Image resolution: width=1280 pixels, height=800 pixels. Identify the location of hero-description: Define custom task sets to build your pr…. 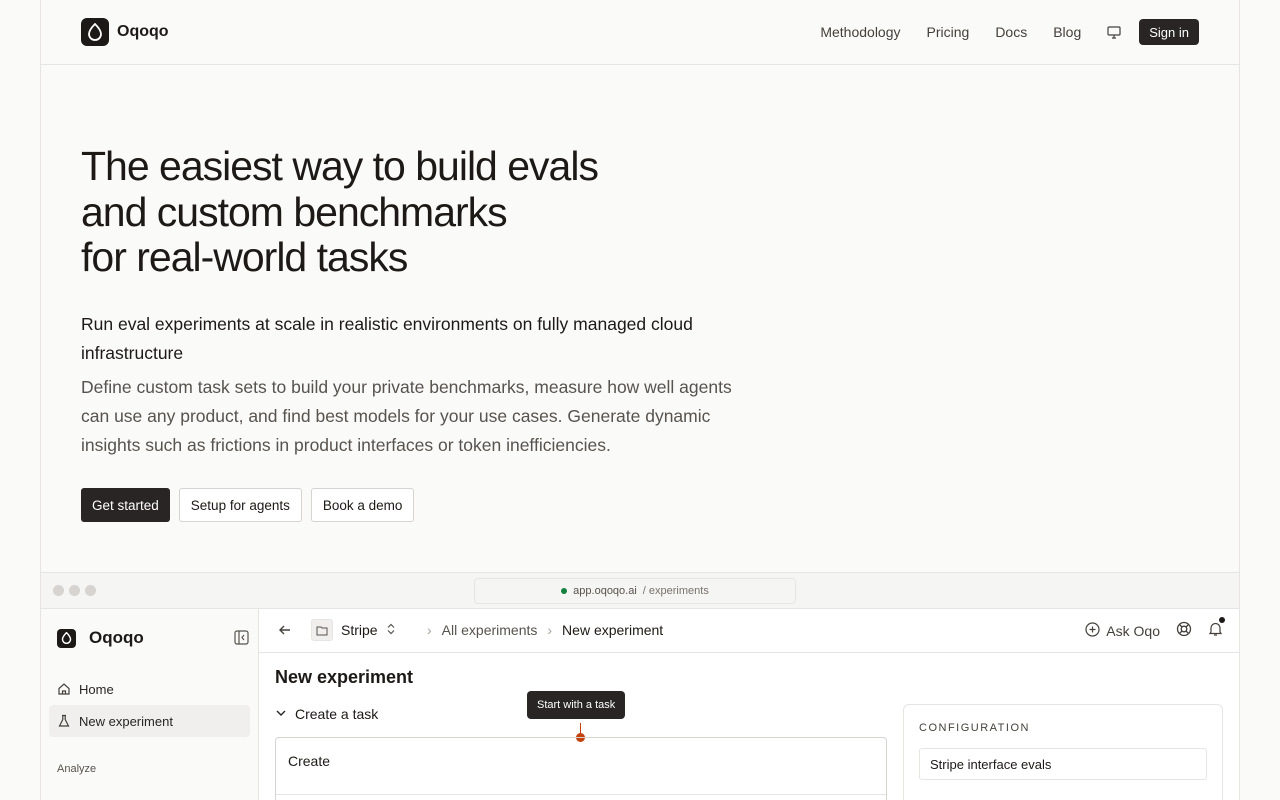
(406, 416).